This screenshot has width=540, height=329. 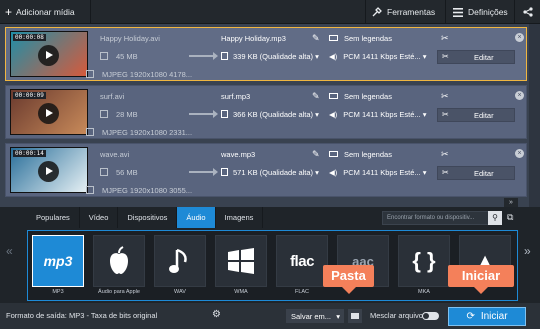 I want to click on video-thumbnail: 00:00:14, so click(x=49, y=170).